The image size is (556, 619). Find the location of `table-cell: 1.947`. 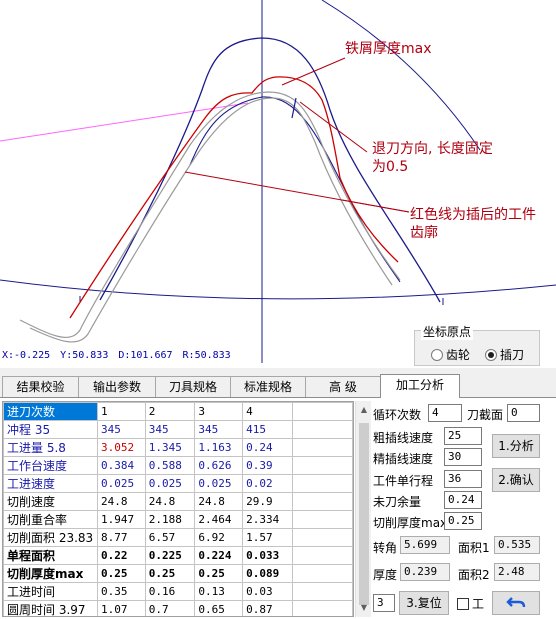

table-cell: 1.947 is located at coordinates (121, 519).